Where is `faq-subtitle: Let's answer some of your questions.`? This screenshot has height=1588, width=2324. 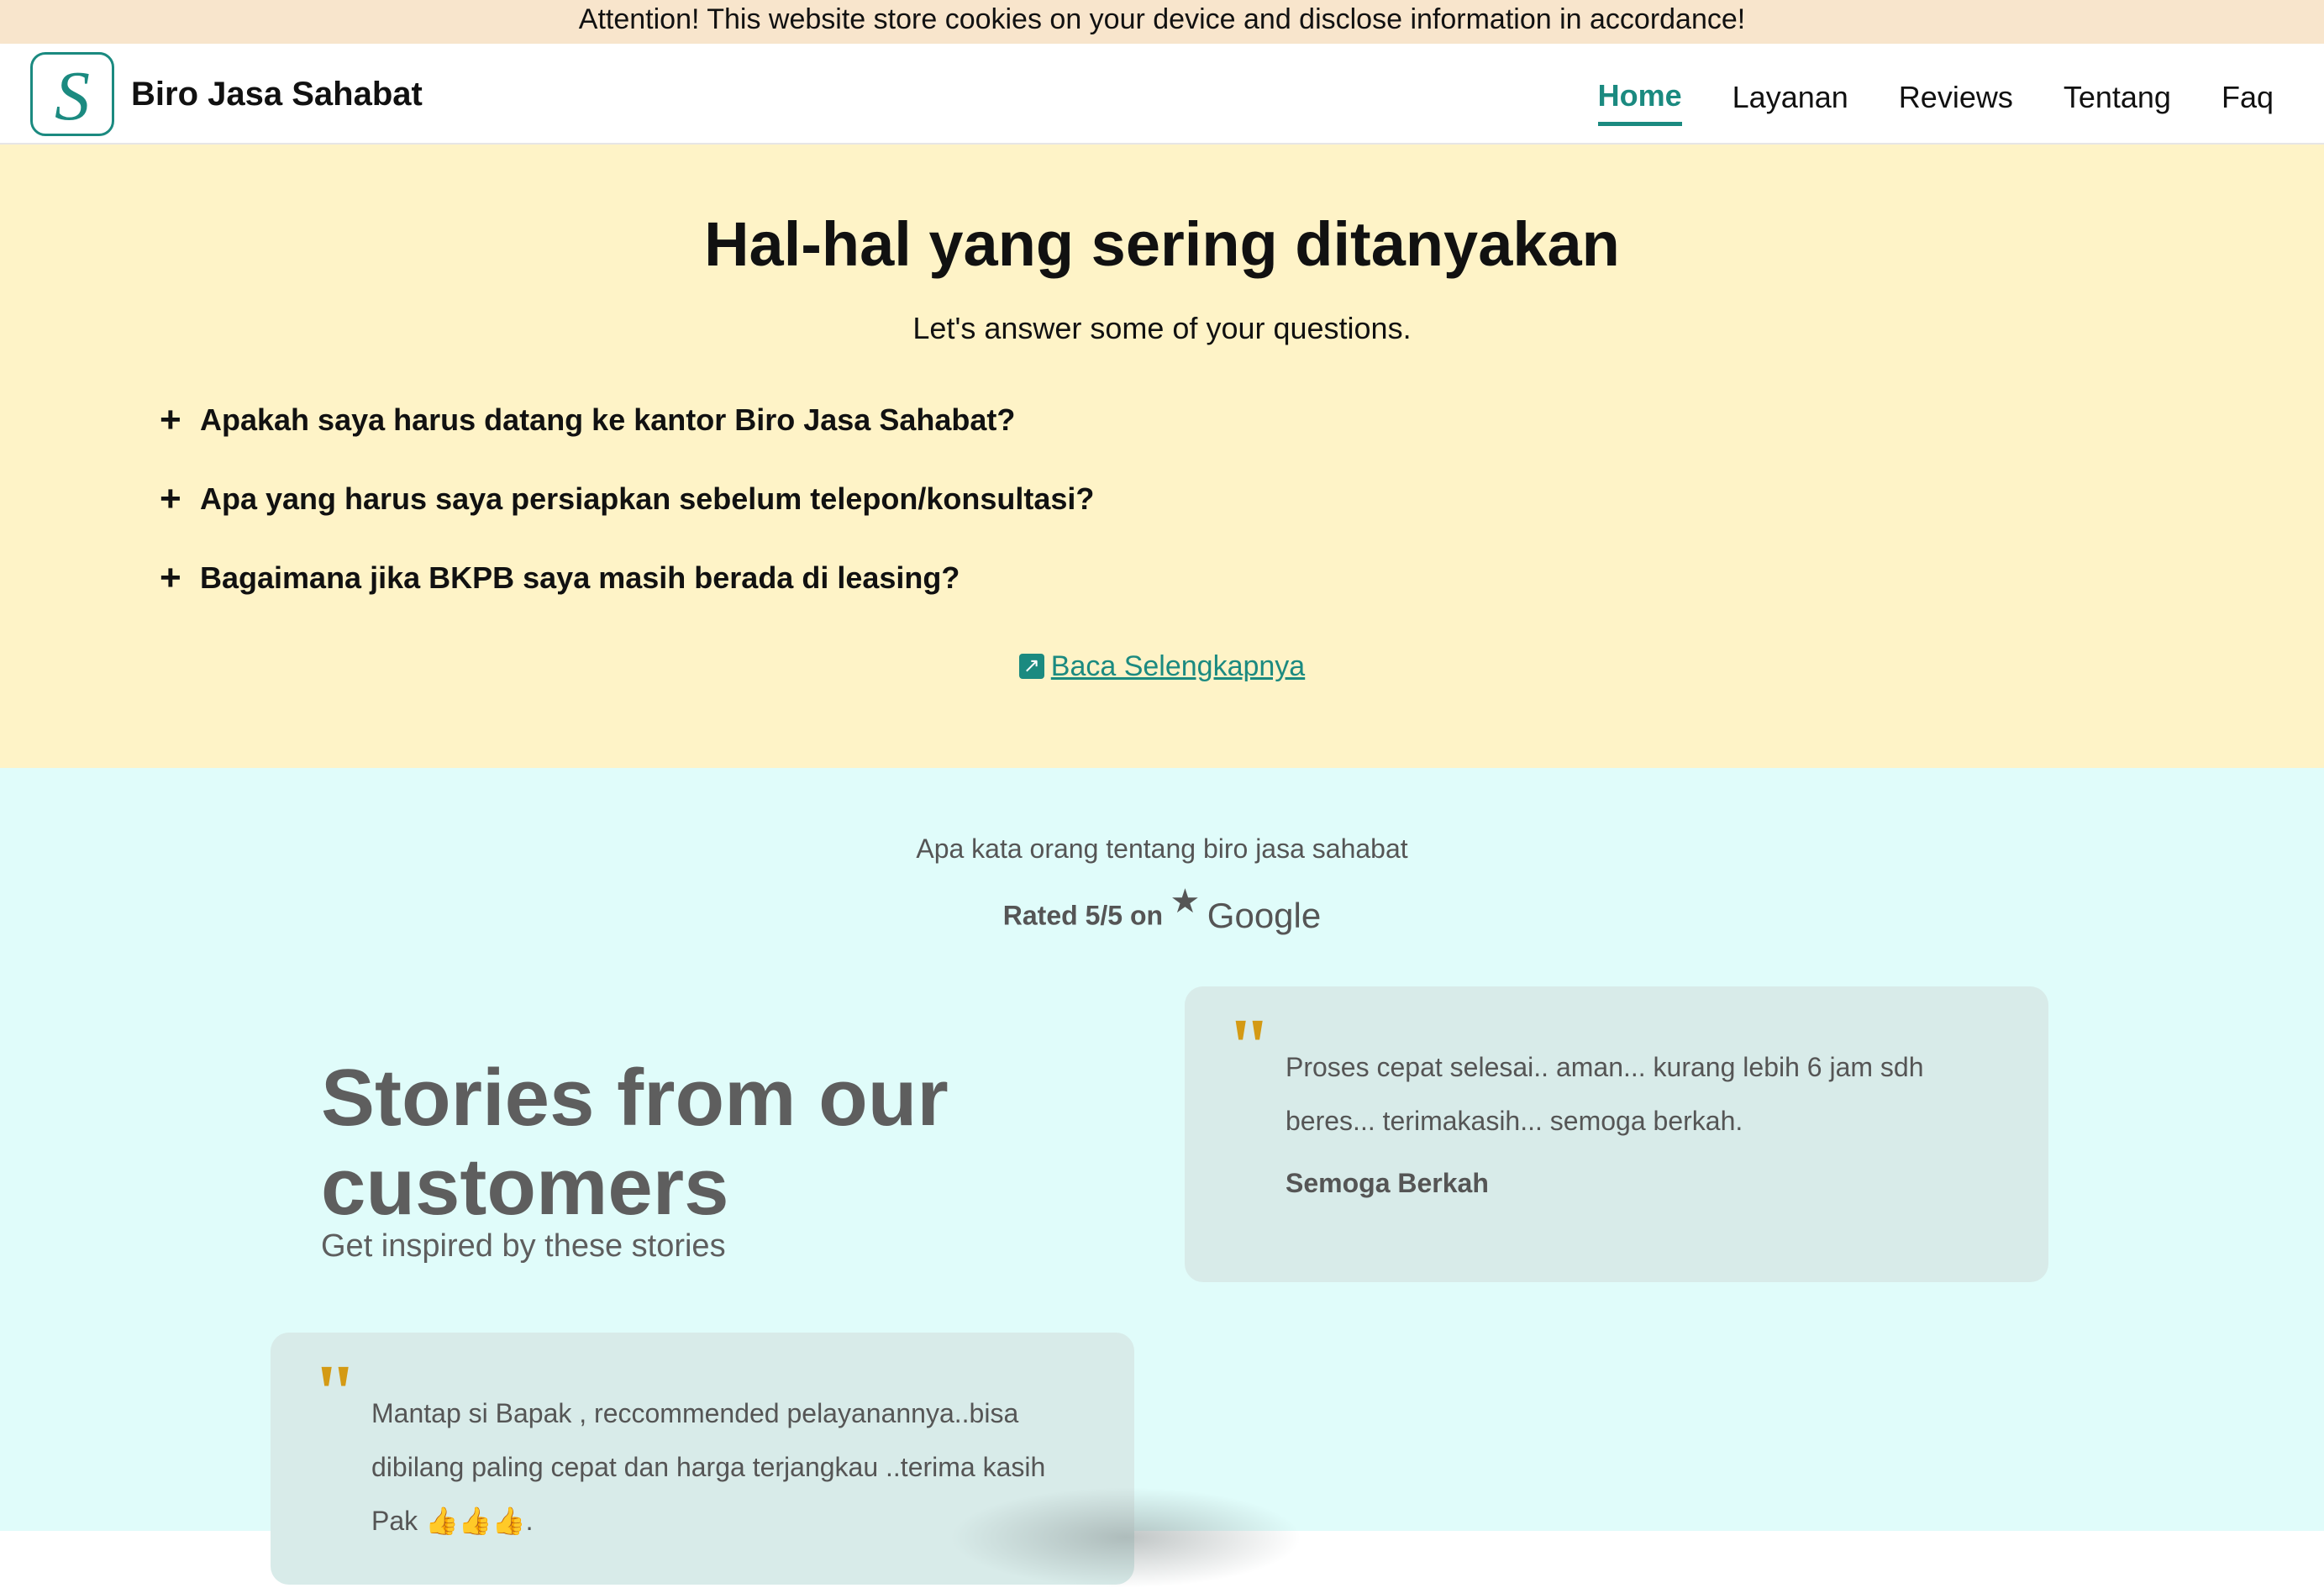
faq-subtitle: Let's answer some of your questions. is located at coordinates (1162, 328).